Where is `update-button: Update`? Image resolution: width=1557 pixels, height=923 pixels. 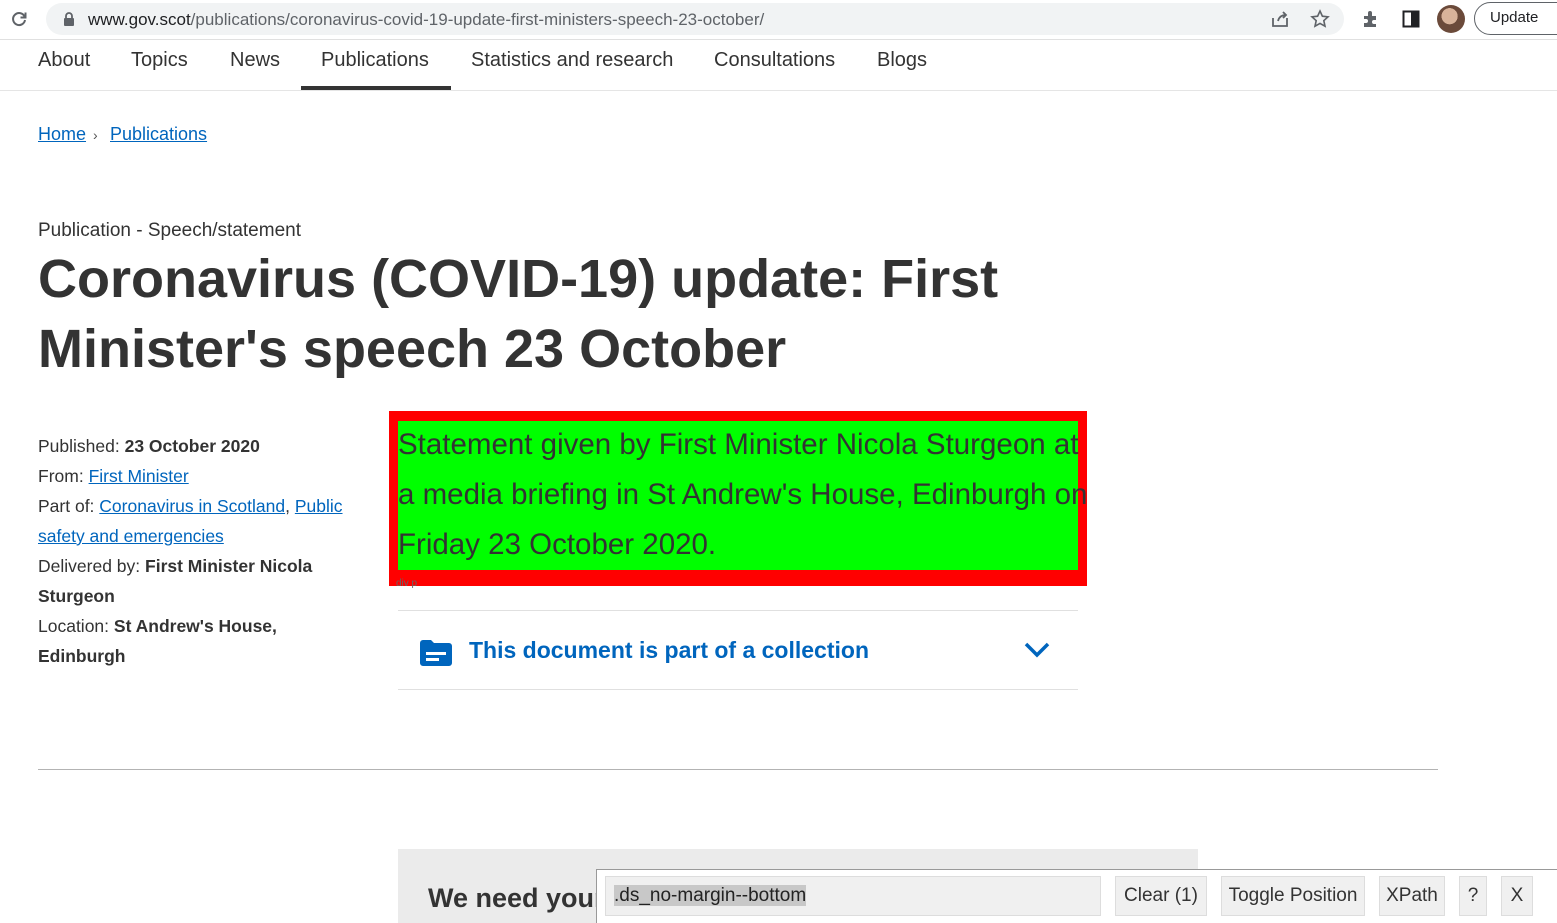 update-button: Update is located at coordinates (1515, 18).